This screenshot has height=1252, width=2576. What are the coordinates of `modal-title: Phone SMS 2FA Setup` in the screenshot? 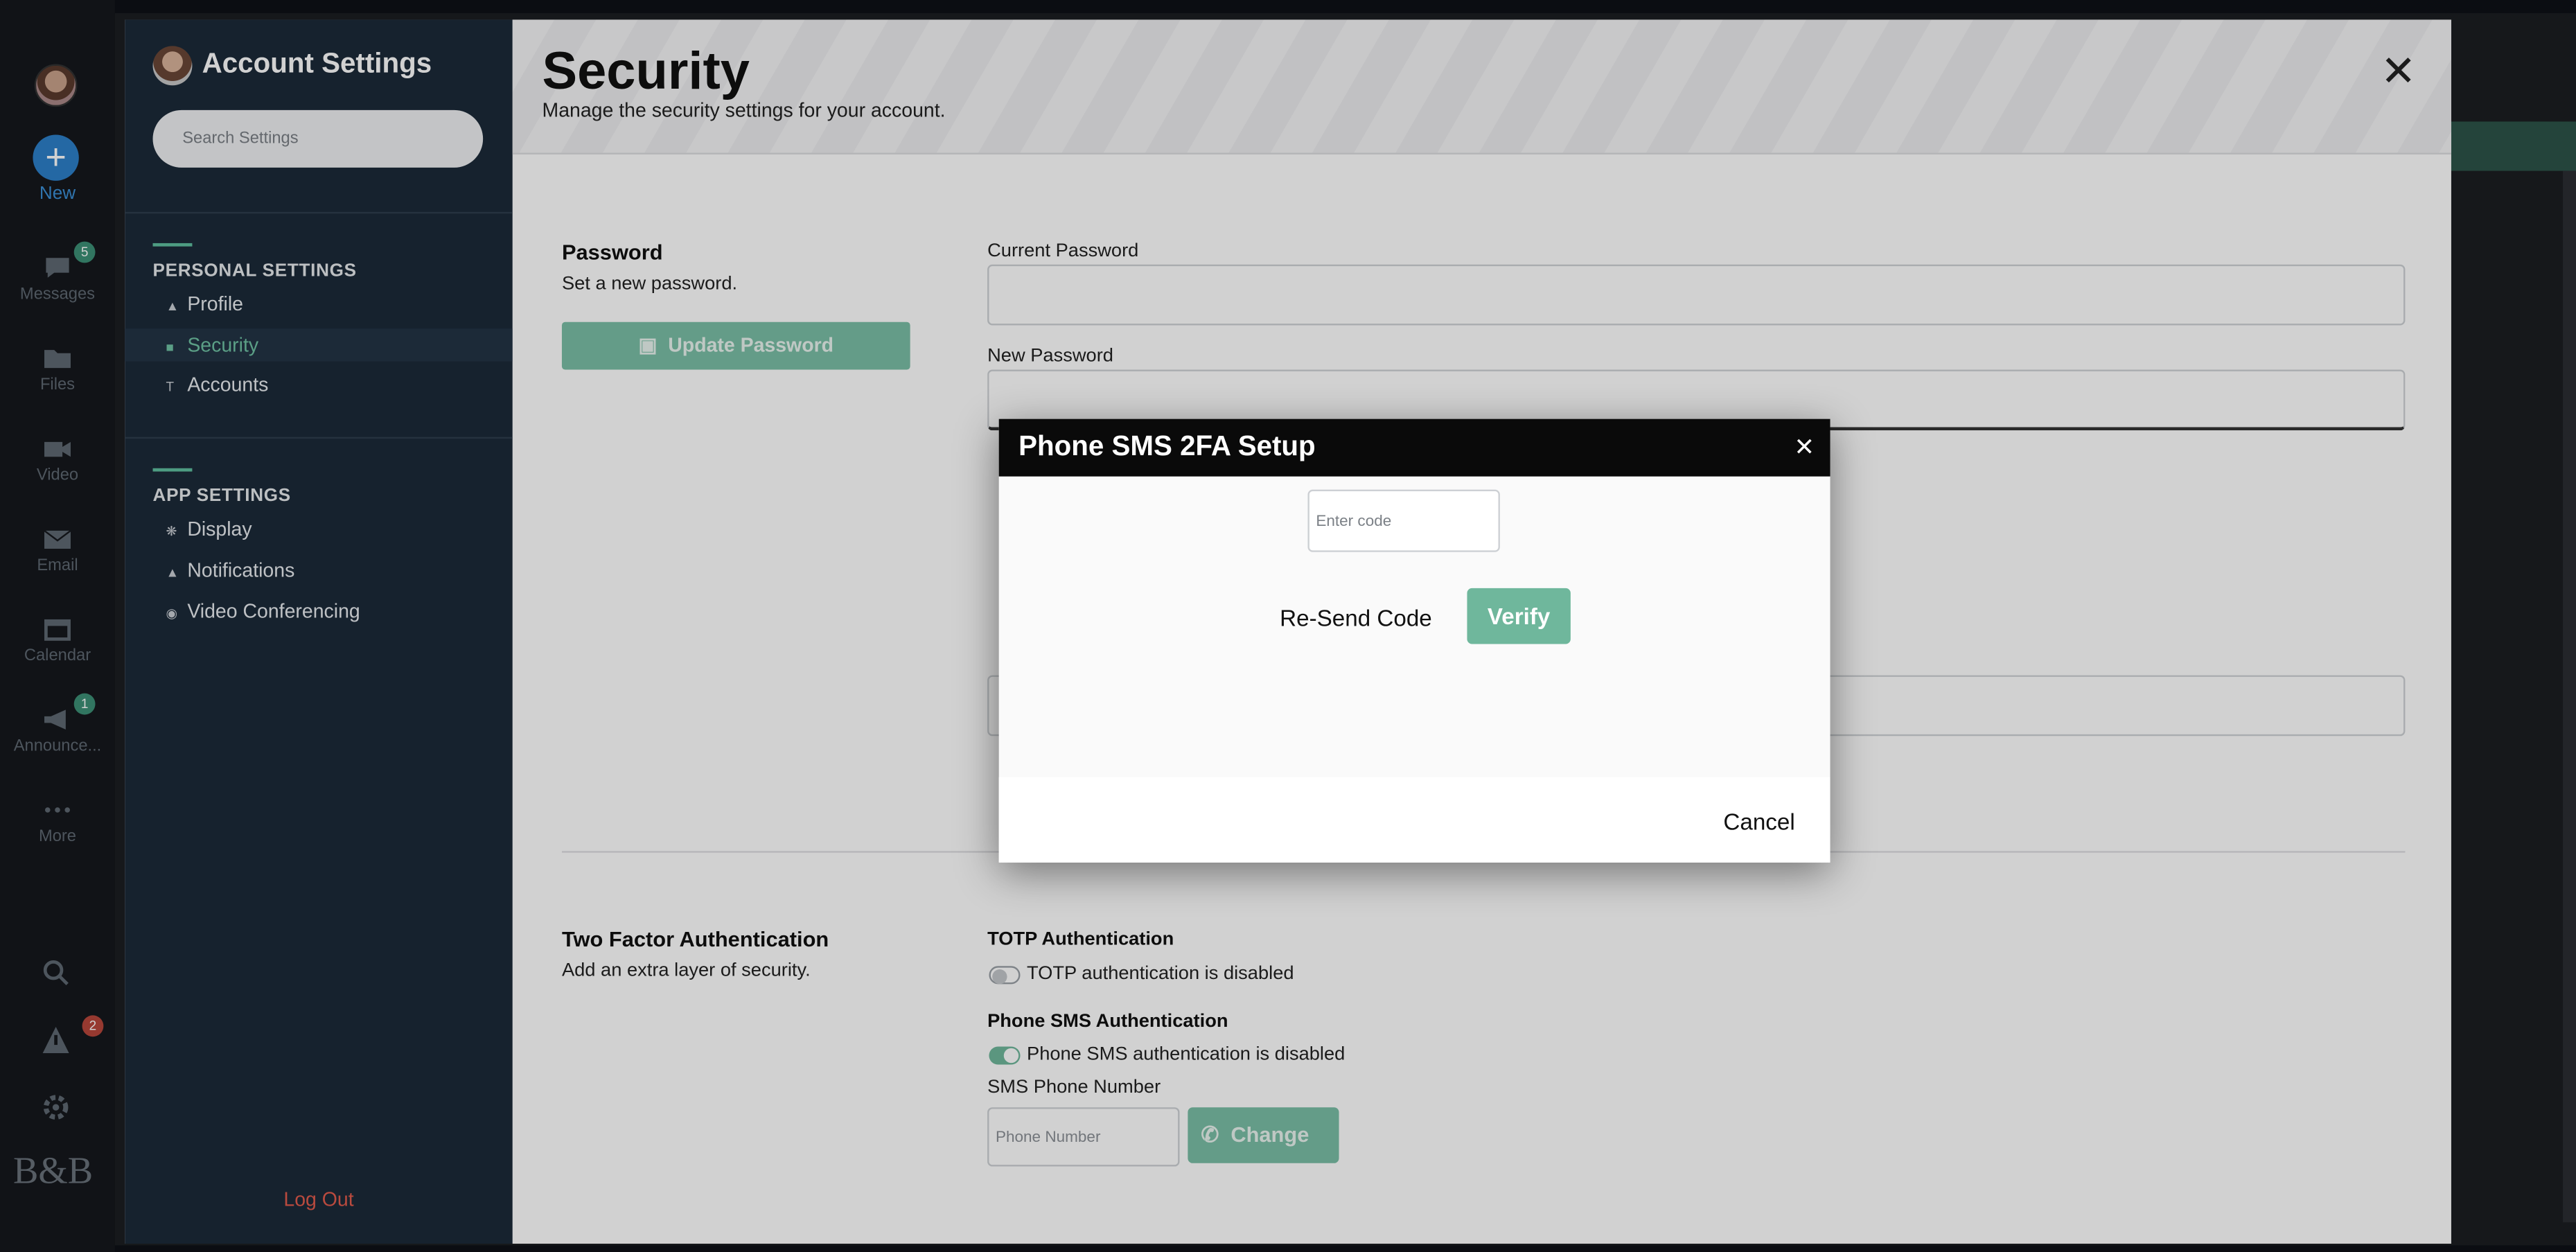 It's located at (1167, 446).